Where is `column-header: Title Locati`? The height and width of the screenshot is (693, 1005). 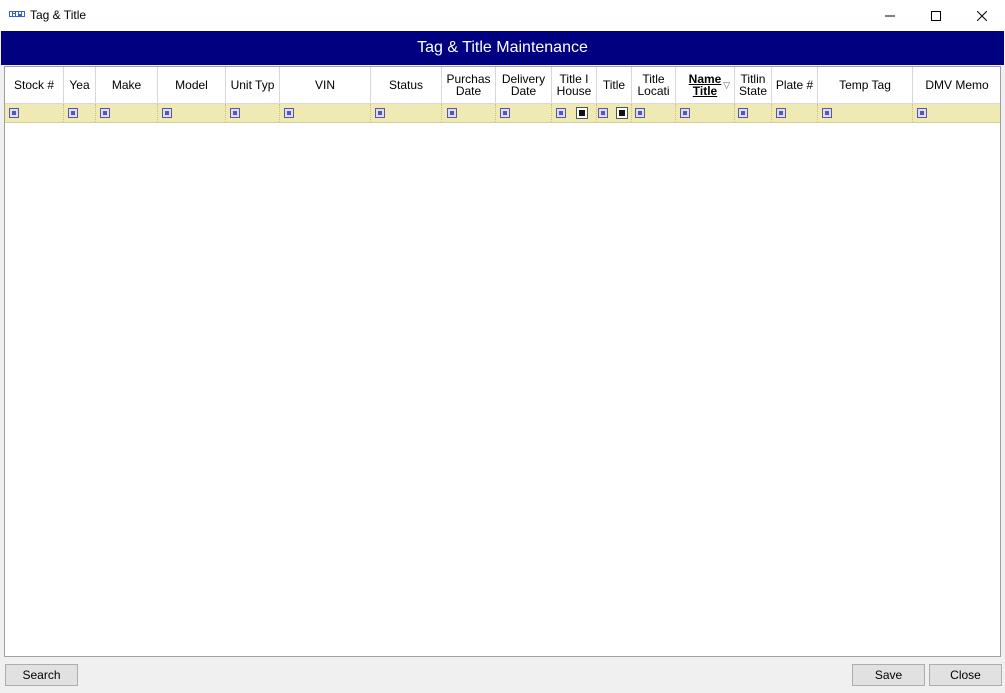
column-header: Title Locati is located at coordinates (654, 85).